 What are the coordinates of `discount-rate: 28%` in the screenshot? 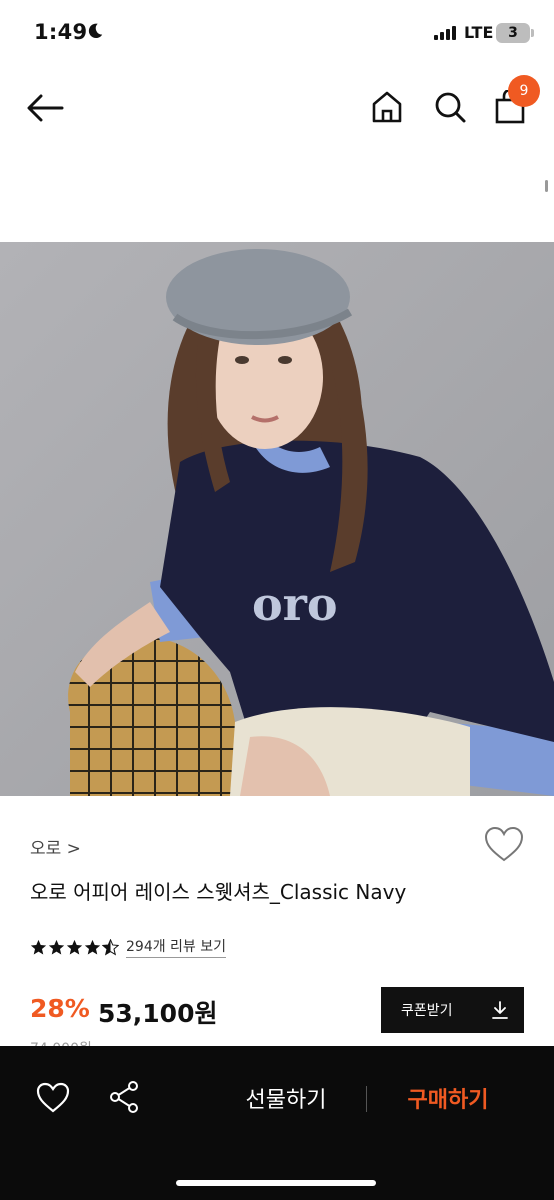 It's located at (60, 1008).